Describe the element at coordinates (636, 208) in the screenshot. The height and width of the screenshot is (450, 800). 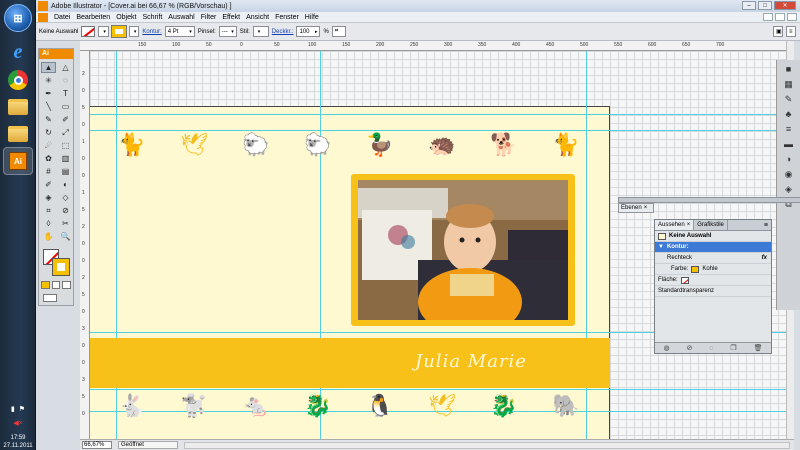
I see `tab-ebenen: Ebenen ×` at that location.